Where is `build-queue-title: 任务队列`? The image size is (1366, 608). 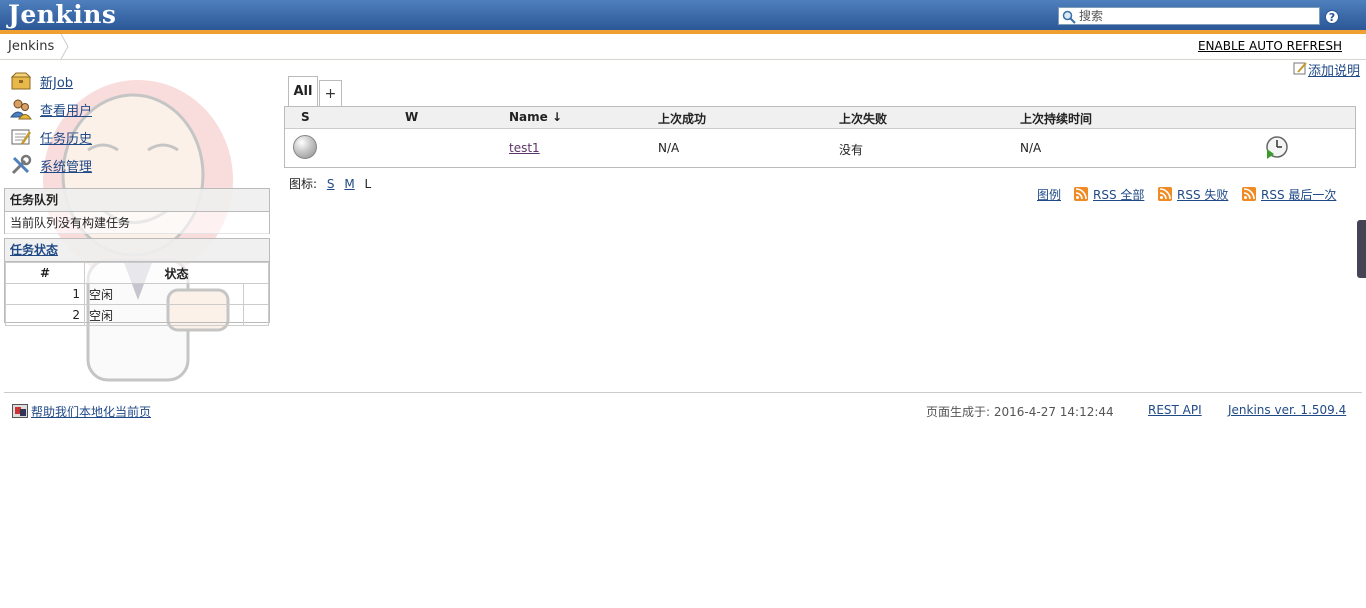 build-queue-title: 任务队列 is located at coordinates (137, 200).